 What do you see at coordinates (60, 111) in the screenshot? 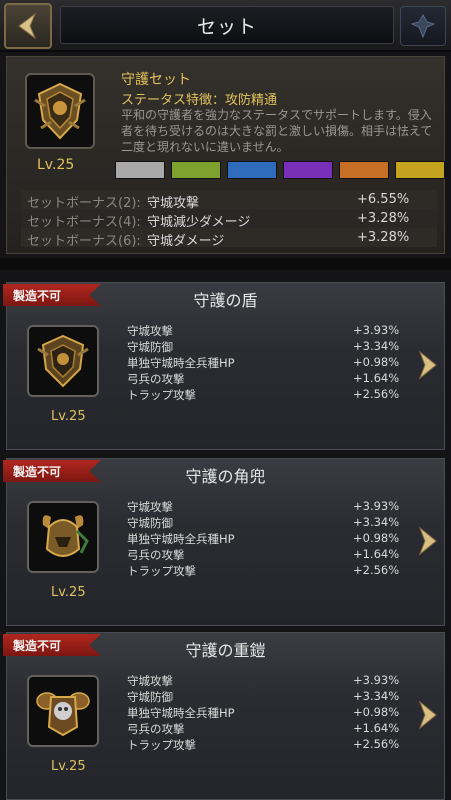
I see `shield-crest-icon` at bounding box center [60, 111].